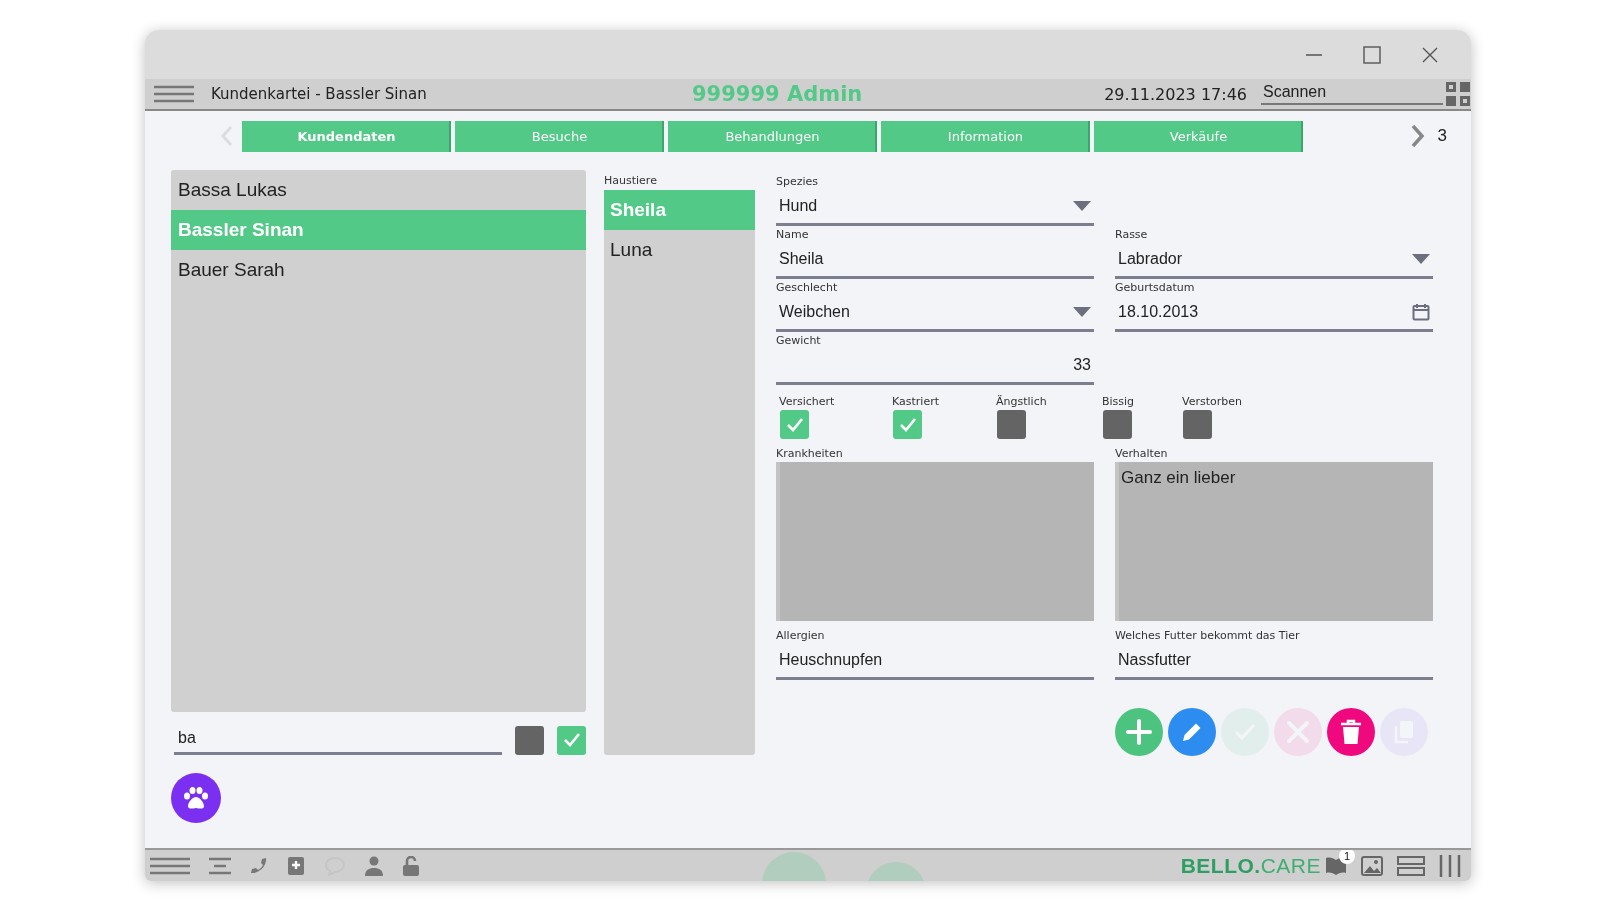  What do you see at coordinates (1421, 312) in the screenshot?
I see `calendar-icon` at bounding box center [1421, 312].